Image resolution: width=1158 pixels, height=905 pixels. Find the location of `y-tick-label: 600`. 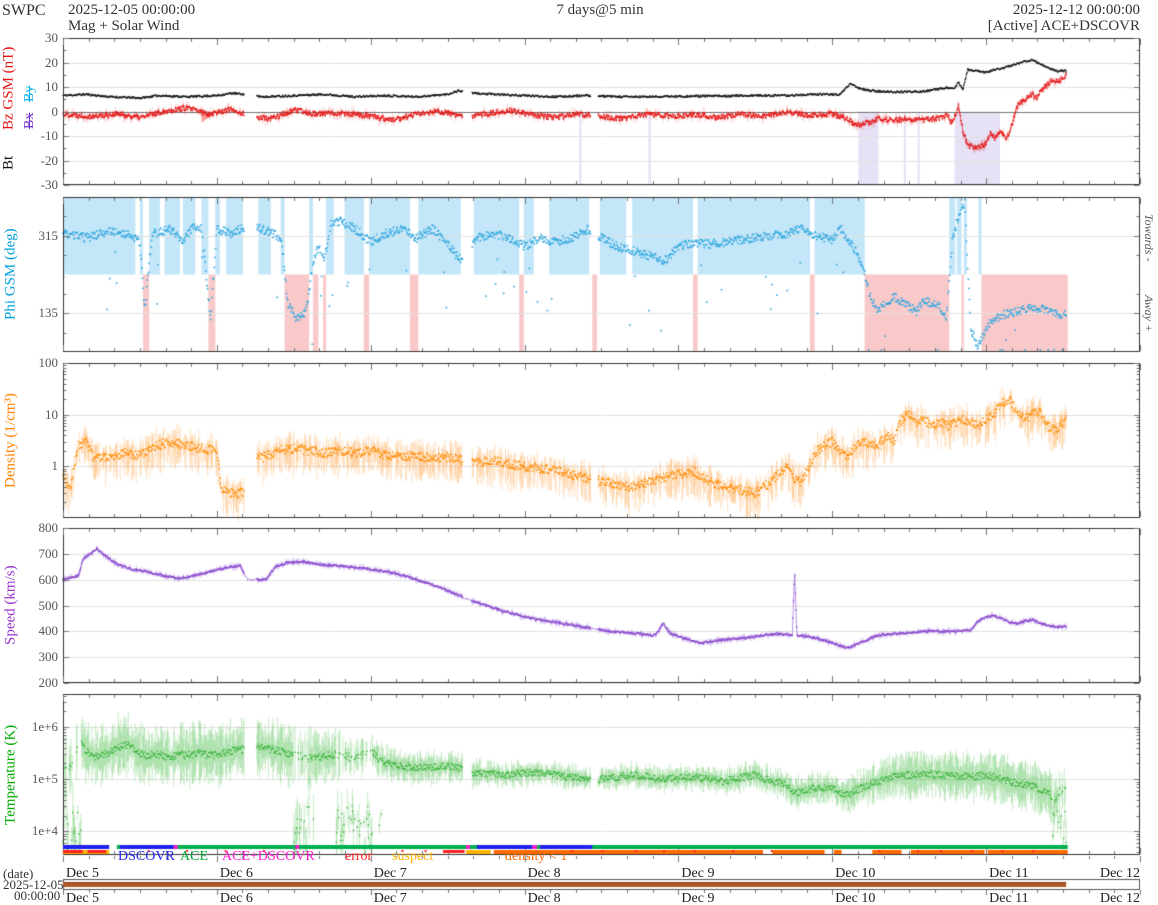

y-tick-label: 600 is located at coordinates (48, 579).